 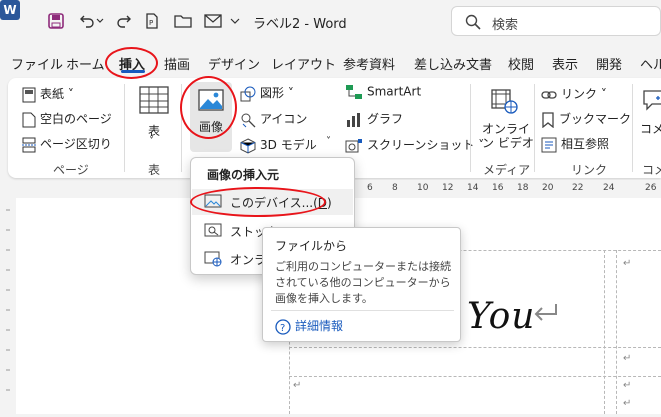 What do you see at coordinates (208, 107) in the screenshot?
I see `highlight-ring-picture` at bounding box center [208, 107].